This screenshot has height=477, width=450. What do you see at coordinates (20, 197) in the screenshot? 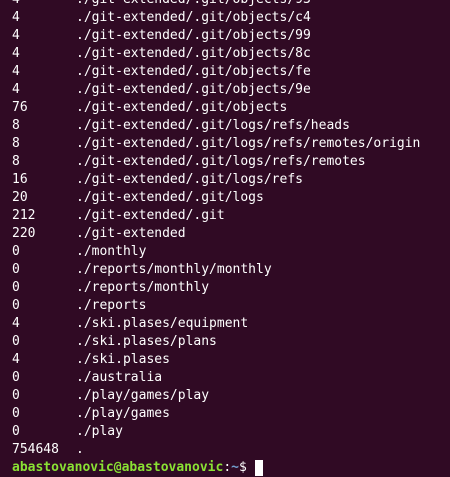
I see `disk-usage-size: 20` at bounding box center [20, 197].